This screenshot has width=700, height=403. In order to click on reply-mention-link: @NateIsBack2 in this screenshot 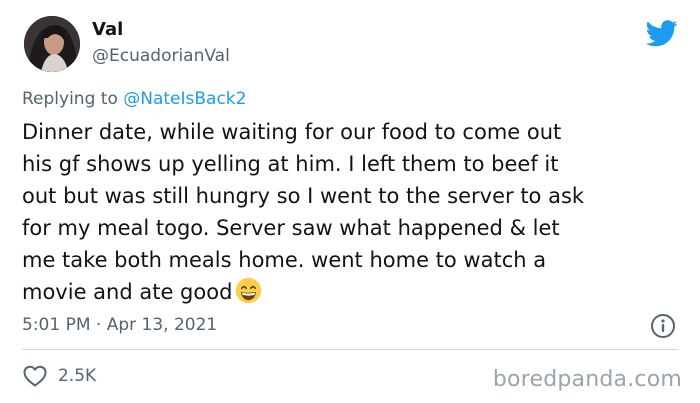, I will do `click(184, 99)`.